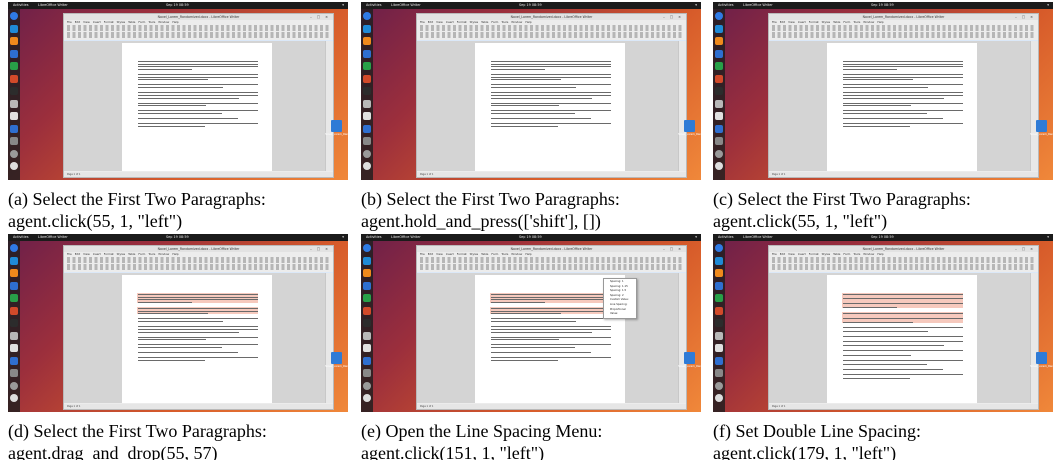 The width and height of the screenshot is (1061, 460). What do you see at coordinates (197, 339) in the screenshot?
I see `document-page` at bounding box center [197, 339].